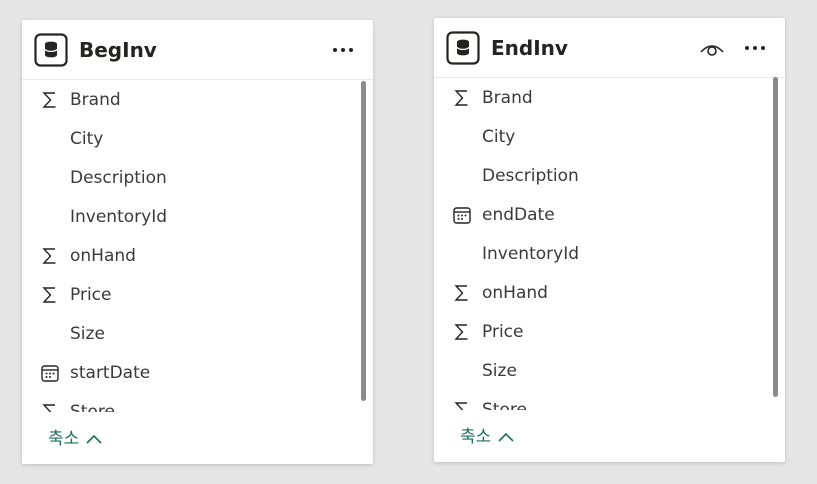 Image resolution: width=817 pixels, height=484 pixels. What do you see at coordinates (609, 48) in the screenshot?
I see `card-header: EndInv` at bounding box center [609, 48].